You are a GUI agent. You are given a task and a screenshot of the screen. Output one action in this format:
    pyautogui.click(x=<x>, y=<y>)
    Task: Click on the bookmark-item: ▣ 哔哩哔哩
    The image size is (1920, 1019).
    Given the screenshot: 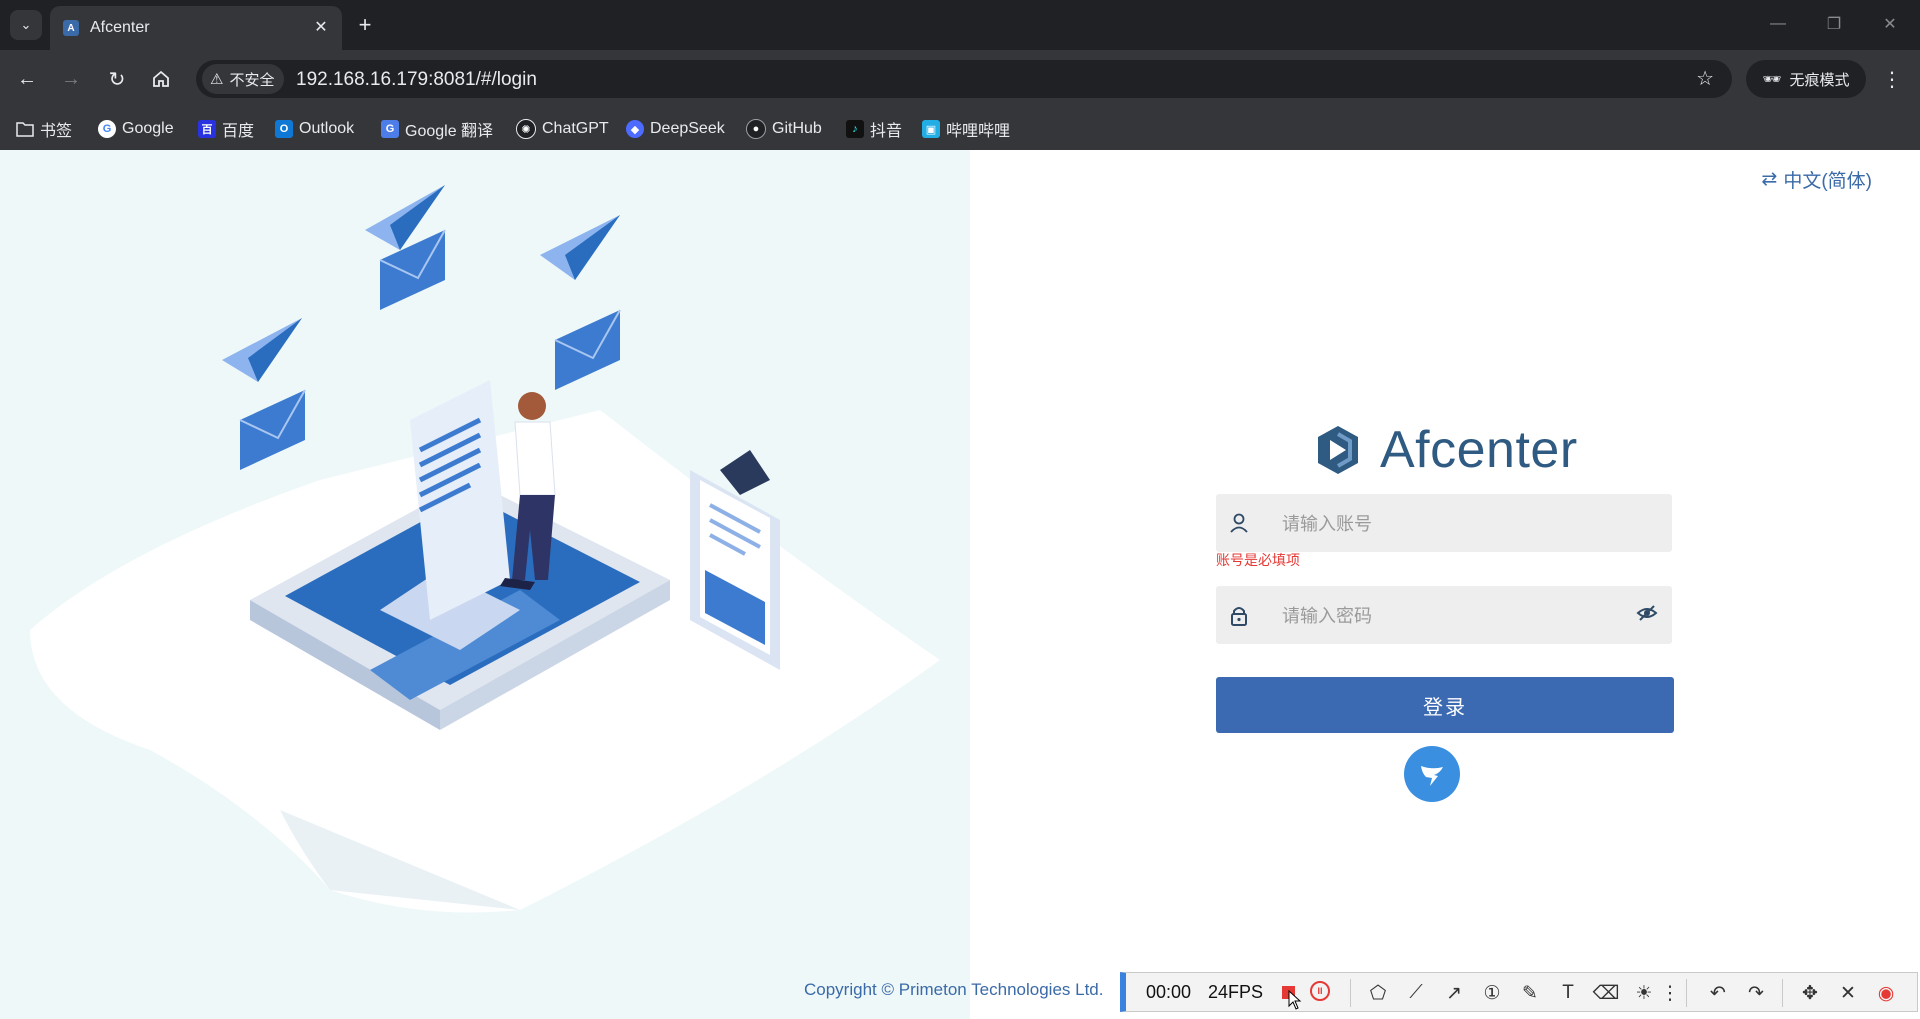 What is the action you would take?
    pyautogui.click(x=966, y=129)
    